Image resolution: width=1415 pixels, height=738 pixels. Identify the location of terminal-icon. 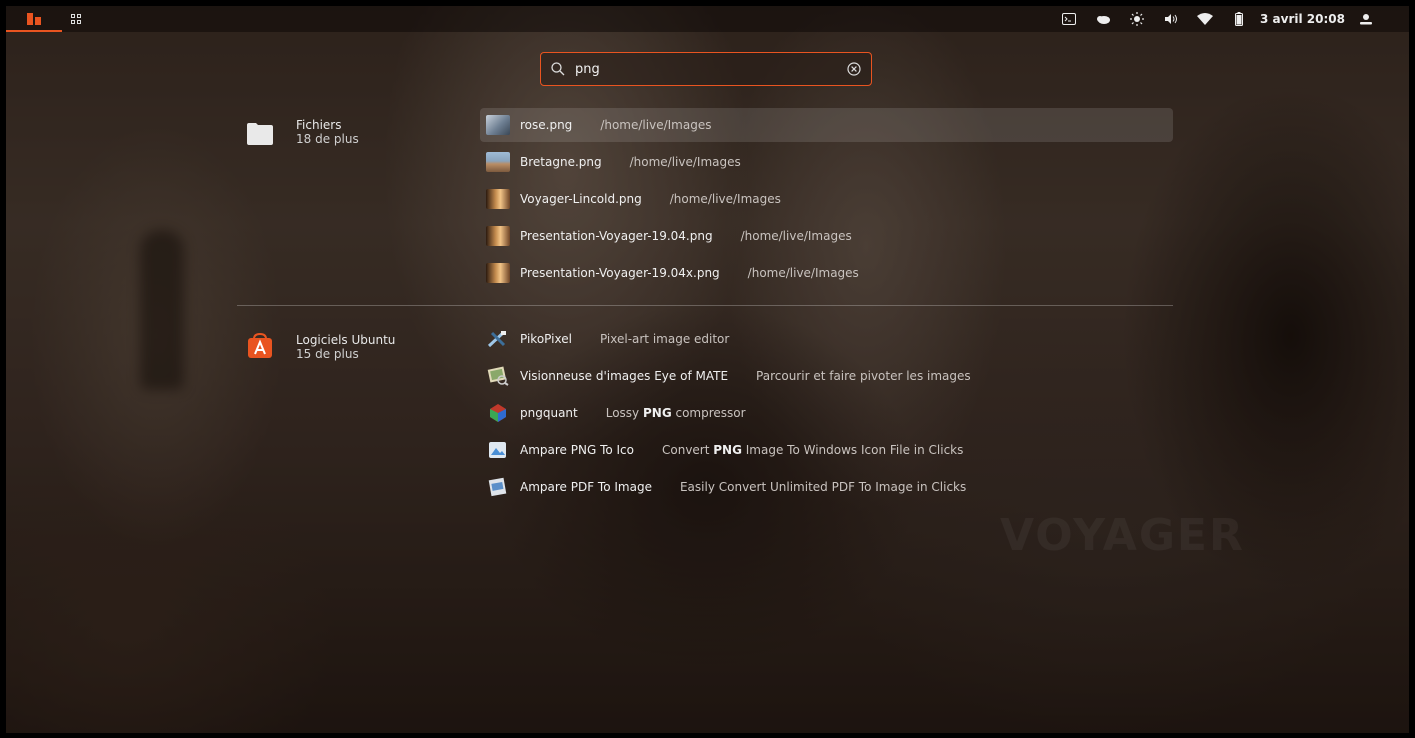
(1069, 19).